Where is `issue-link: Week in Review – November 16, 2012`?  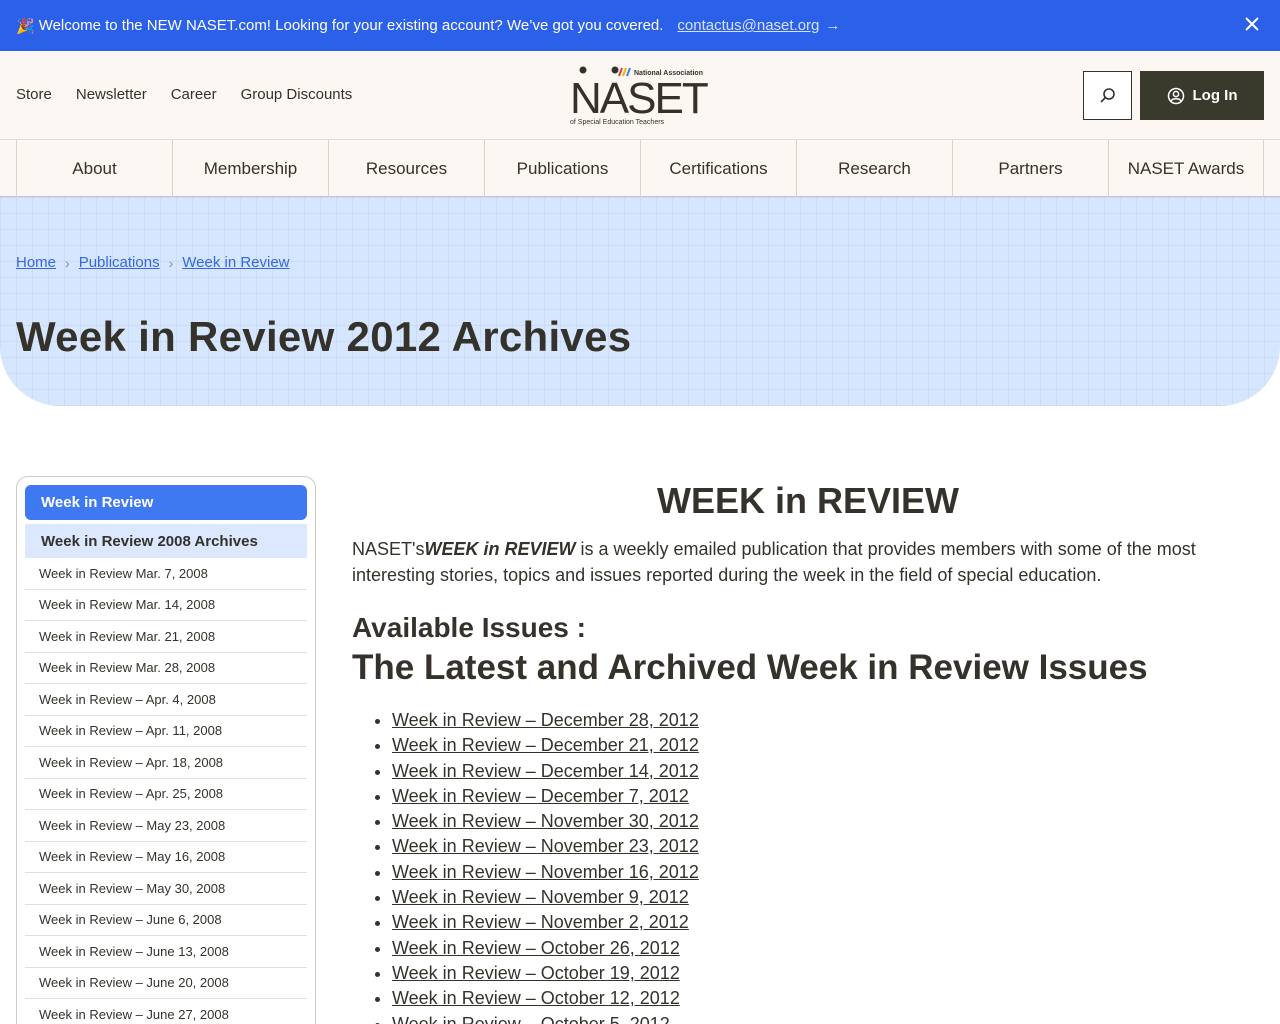 issue-link: Week in Review – November 16, 2012 is located at coordinates (545, 872).